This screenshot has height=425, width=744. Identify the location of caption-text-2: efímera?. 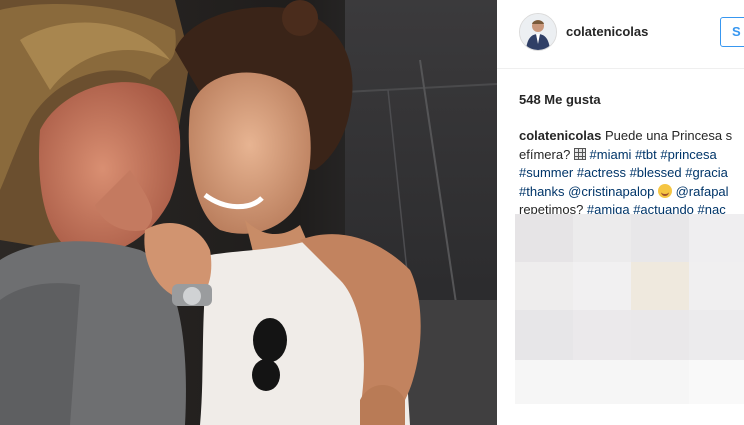
(546, 154).